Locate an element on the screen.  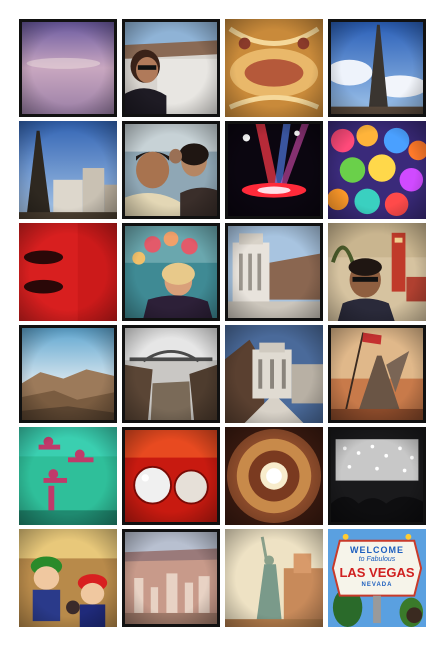
photo-mario-and-luigi-figures is located at coordinates (68, 578).